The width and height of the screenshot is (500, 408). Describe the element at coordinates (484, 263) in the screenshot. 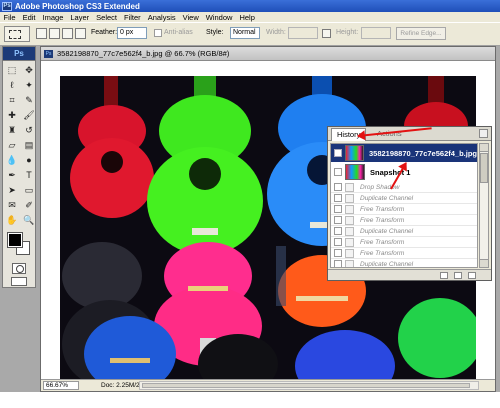

I see `scroll-down-arrow-icon` at that location.